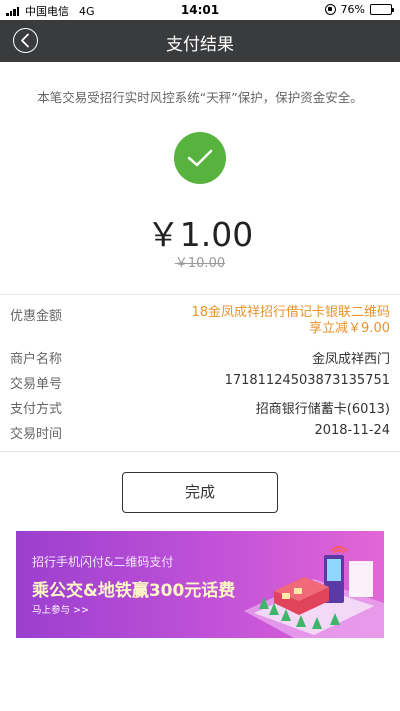 This screenshot has height=711, width=400. I want to click on date-value: 2018-11-24, so click(352, 430).